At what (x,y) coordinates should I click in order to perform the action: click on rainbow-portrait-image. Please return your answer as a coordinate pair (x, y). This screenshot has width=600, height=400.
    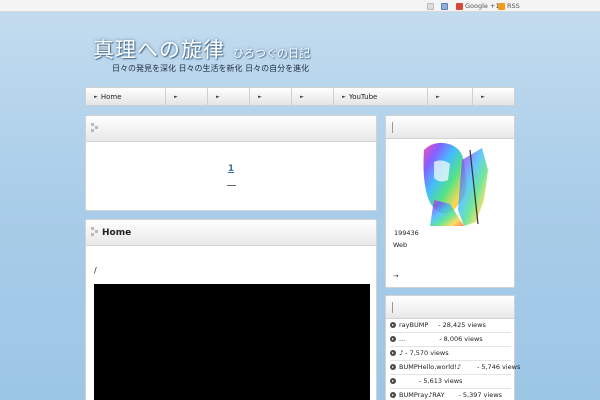
    Looking at the image, I should click on (450, 183).